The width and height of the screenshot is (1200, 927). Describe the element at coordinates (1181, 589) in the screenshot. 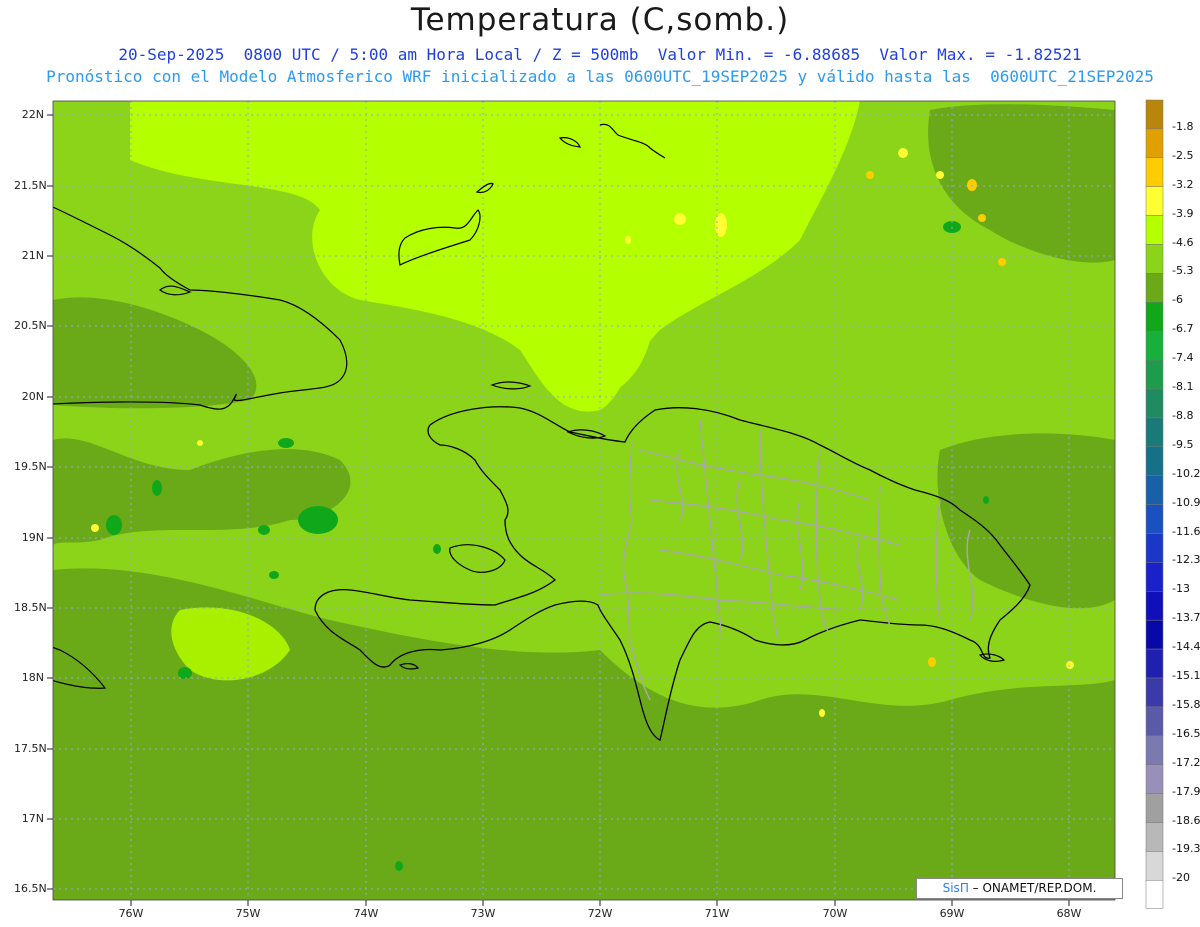

I see `colorbar-tick-label: -13` at that location.